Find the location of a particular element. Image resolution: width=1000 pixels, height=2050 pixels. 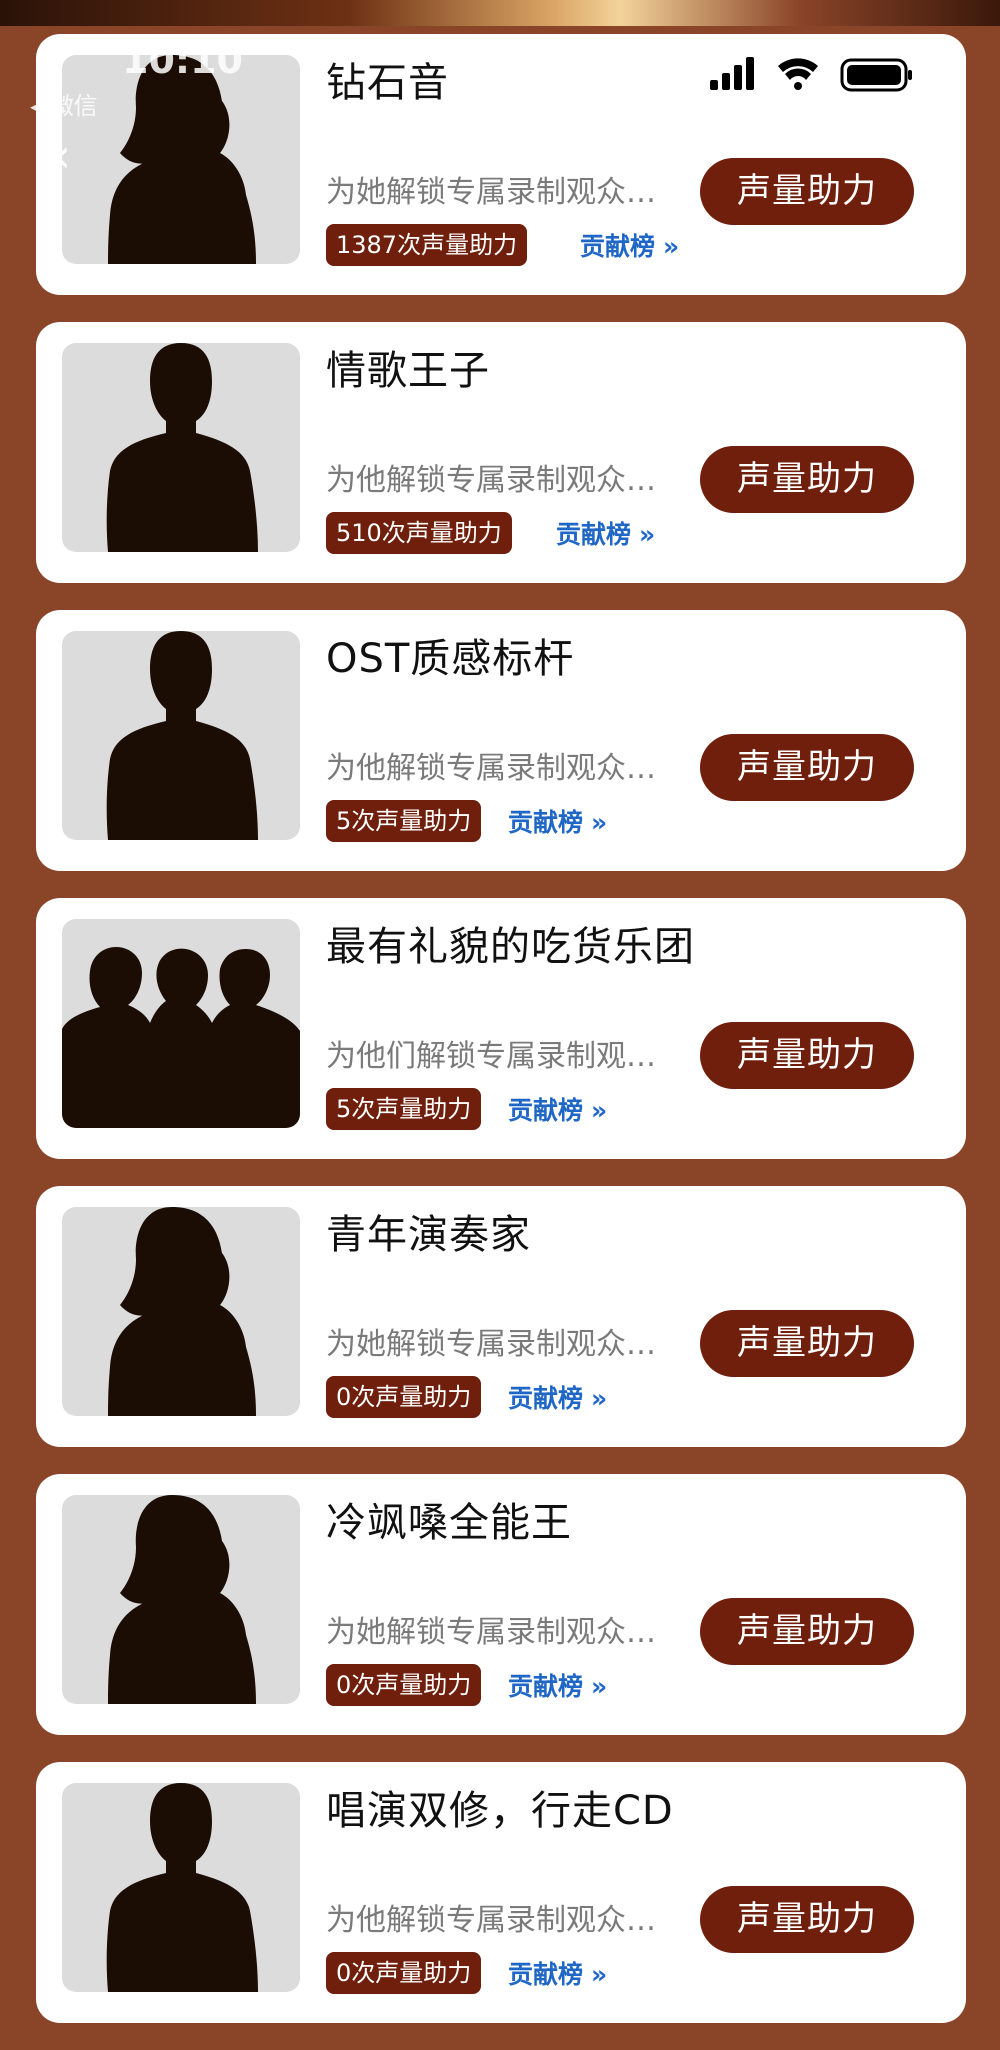

boost-count-badge: 510次声量助力 is located at coordinates (419, 533).